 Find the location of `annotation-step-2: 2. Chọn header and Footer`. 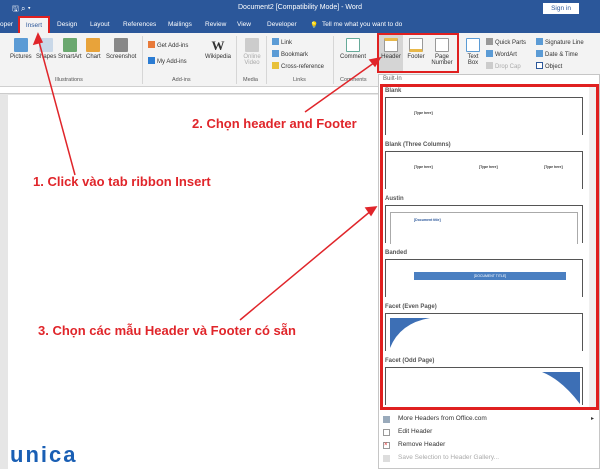

annotation-step-2: 2. Chọn header and Footer is located at coordinates (274, 123).